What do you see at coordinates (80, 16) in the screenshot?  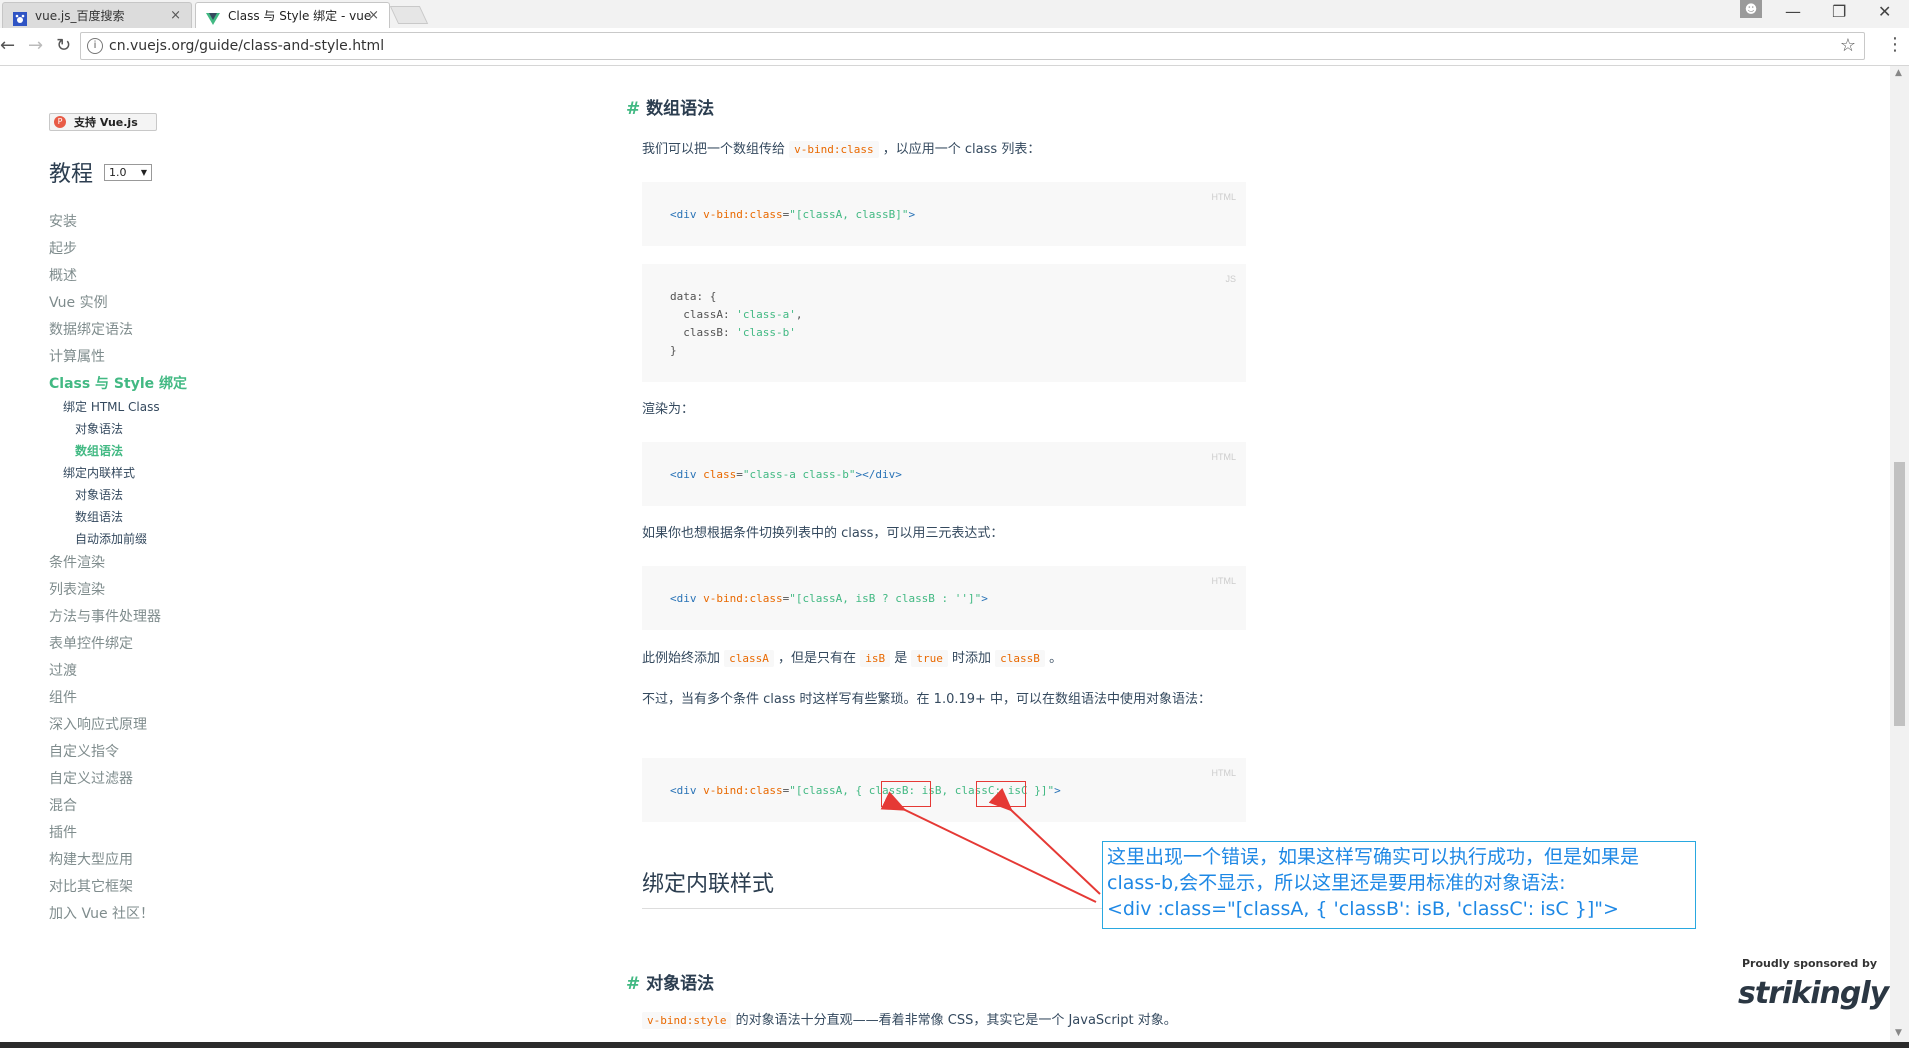 I see `tab-title: vue.js_百度搜索` at bounding box center [80, 16].